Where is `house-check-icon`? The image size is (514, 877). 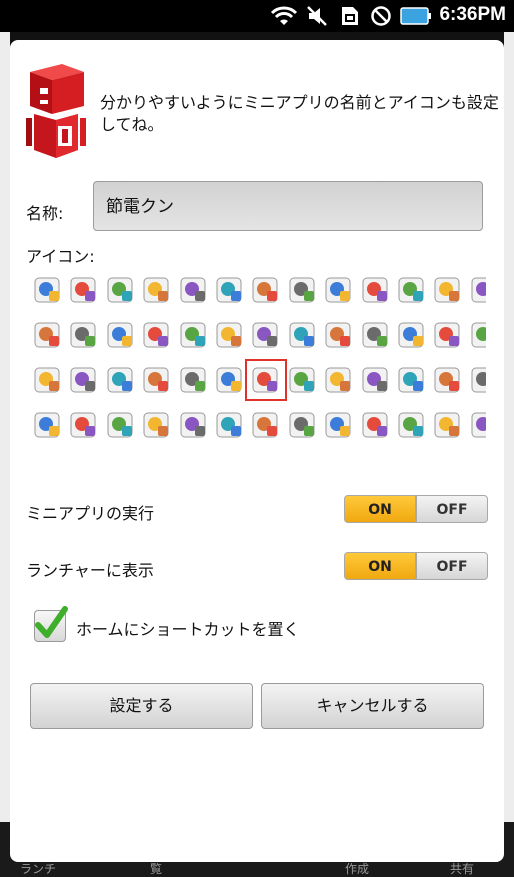
house-check-icon is located at coordinates (448, 290).